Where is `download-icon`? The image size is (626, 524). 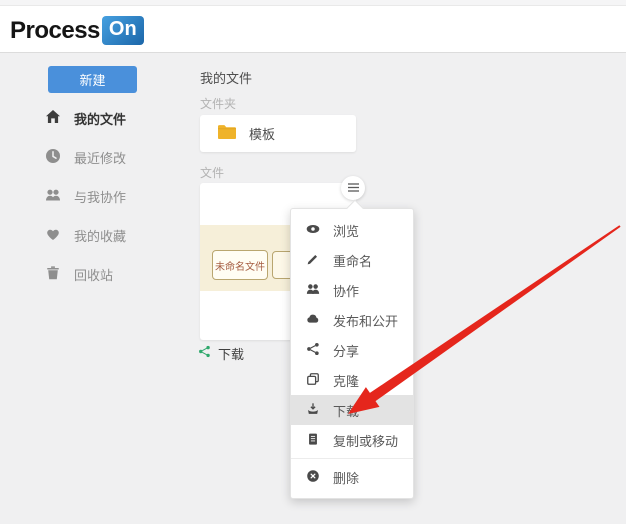
download-icon is located at coordinates (313, 410).